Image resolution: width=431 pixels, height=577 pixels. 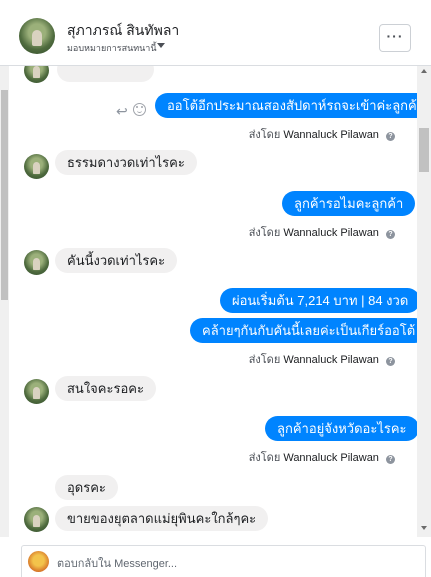 What do you see at coordinates (349, 203) in the screenshot?
I see `message-bubble-outgoing: ลูกค้ารอไมคะลูกค้า` at bounding box center [349, 203].